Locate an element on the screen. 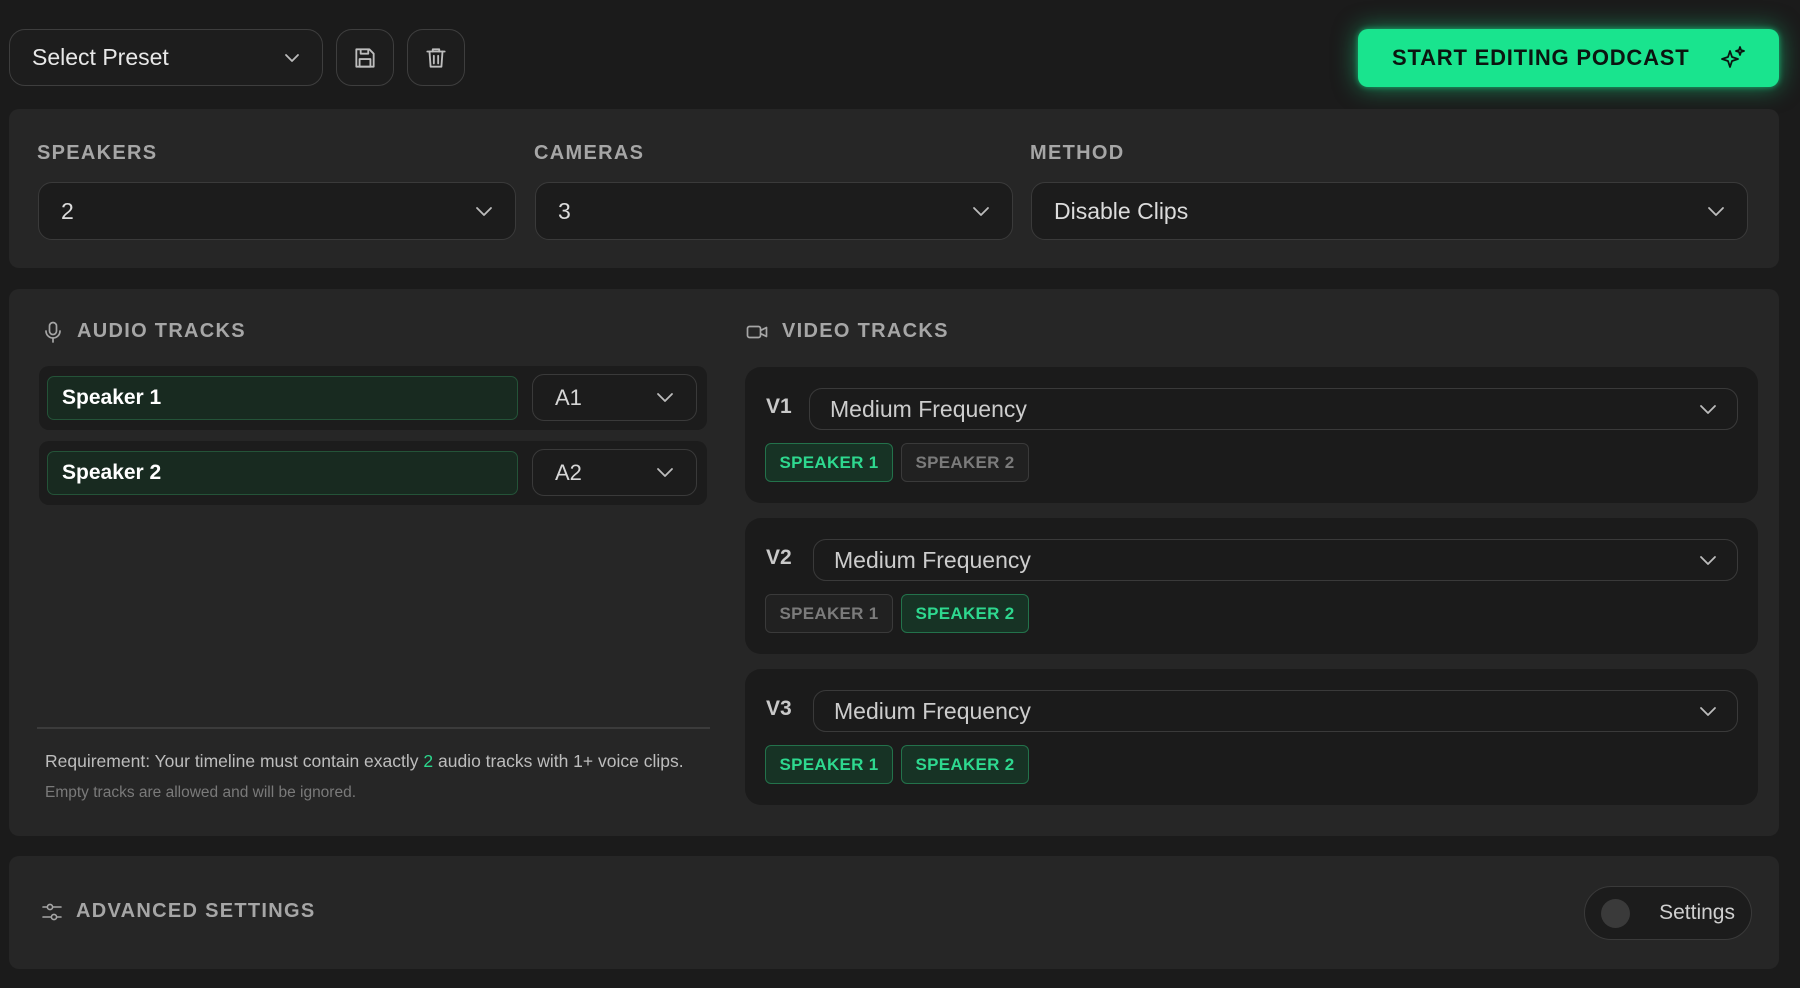  requirement-count: 2 is located at coordinates (428, 761).